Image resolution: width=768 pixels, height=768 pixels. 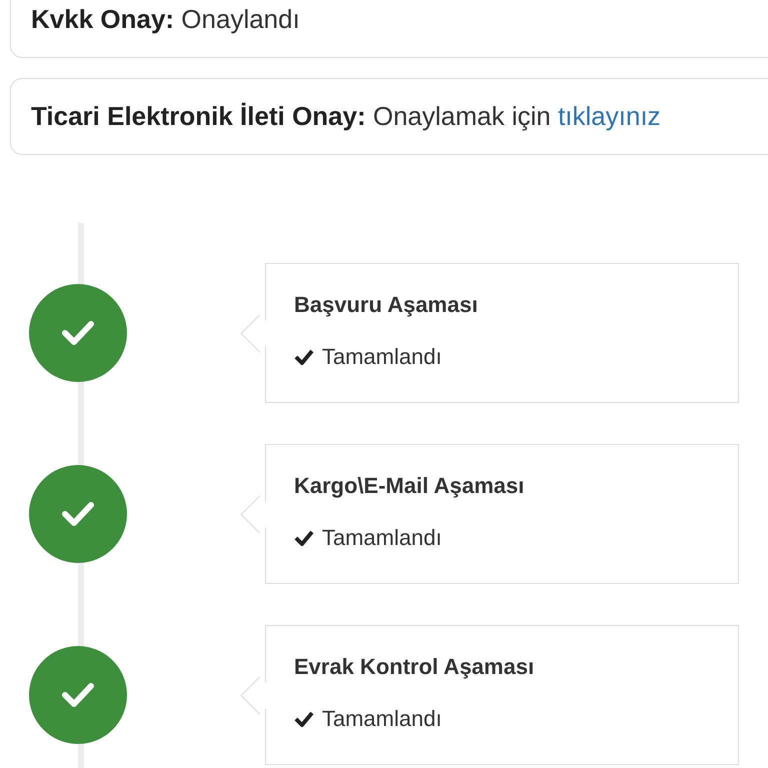 I want to click on approve-link: tıklayınız, so click(x=609, y=116).